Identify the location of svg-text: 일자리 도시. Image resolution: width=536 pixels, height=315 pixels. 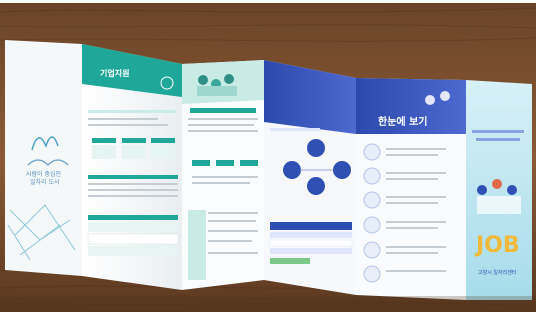
(45, 182).